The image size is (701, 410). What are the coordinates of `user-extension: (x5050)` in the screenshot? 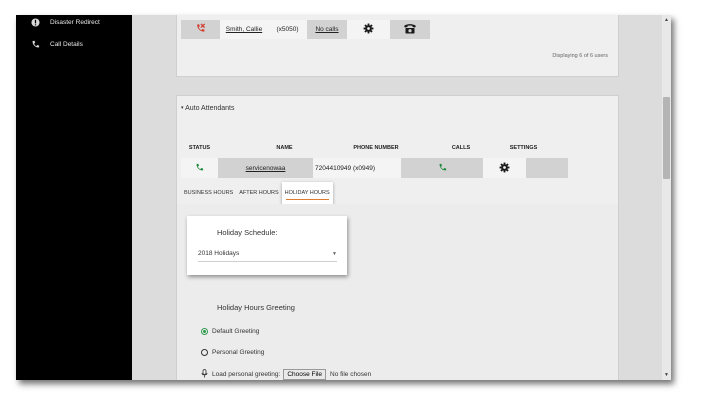 It's located at (287, 29).